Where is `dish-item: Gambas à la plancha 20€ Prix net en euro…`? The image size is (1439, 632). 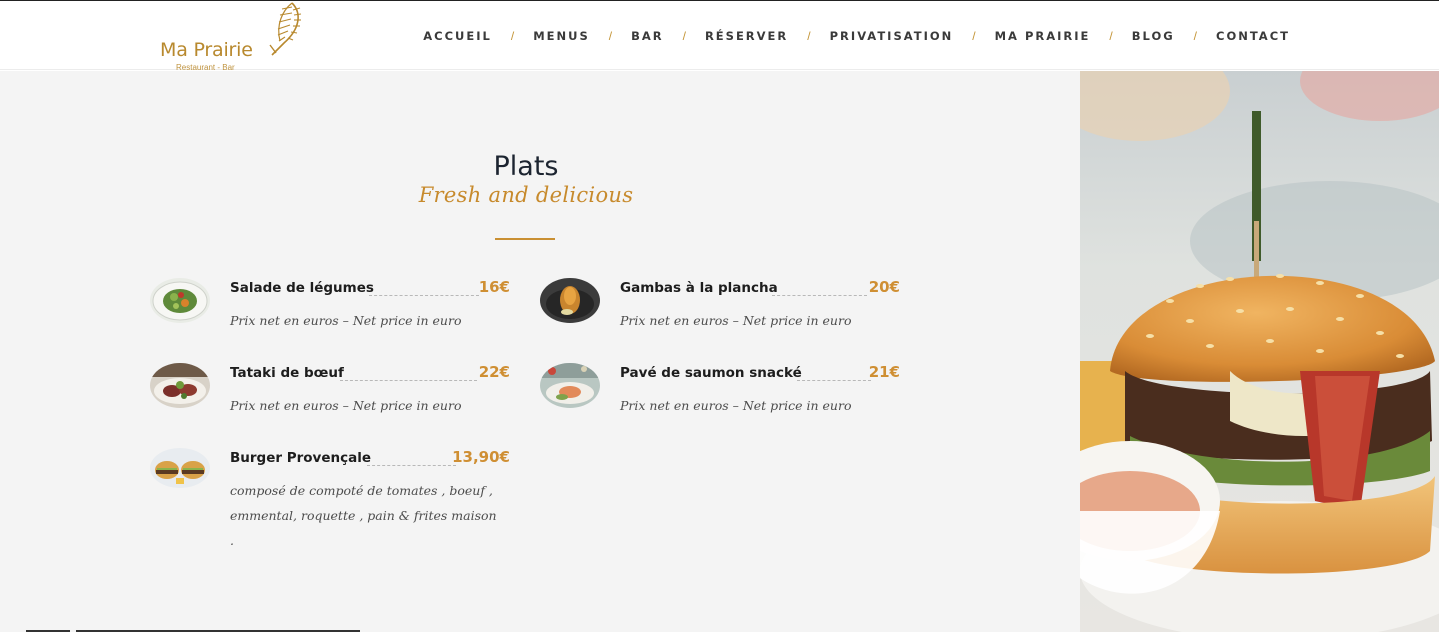
dish-item: Gambas à la plancha 20€ Prix net en euro… is located at coordinates (721, 313).